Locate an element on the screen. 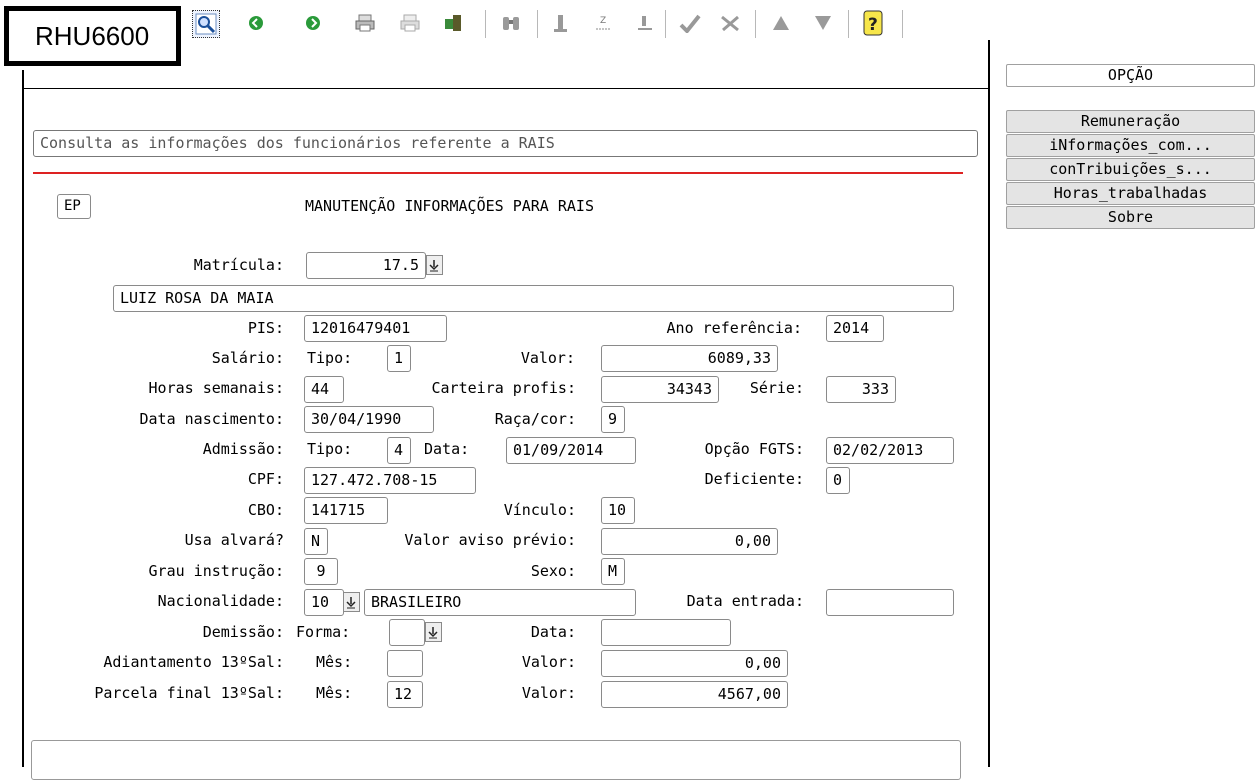  sexo-label: Sexo: is located at coordinates (553, 571).